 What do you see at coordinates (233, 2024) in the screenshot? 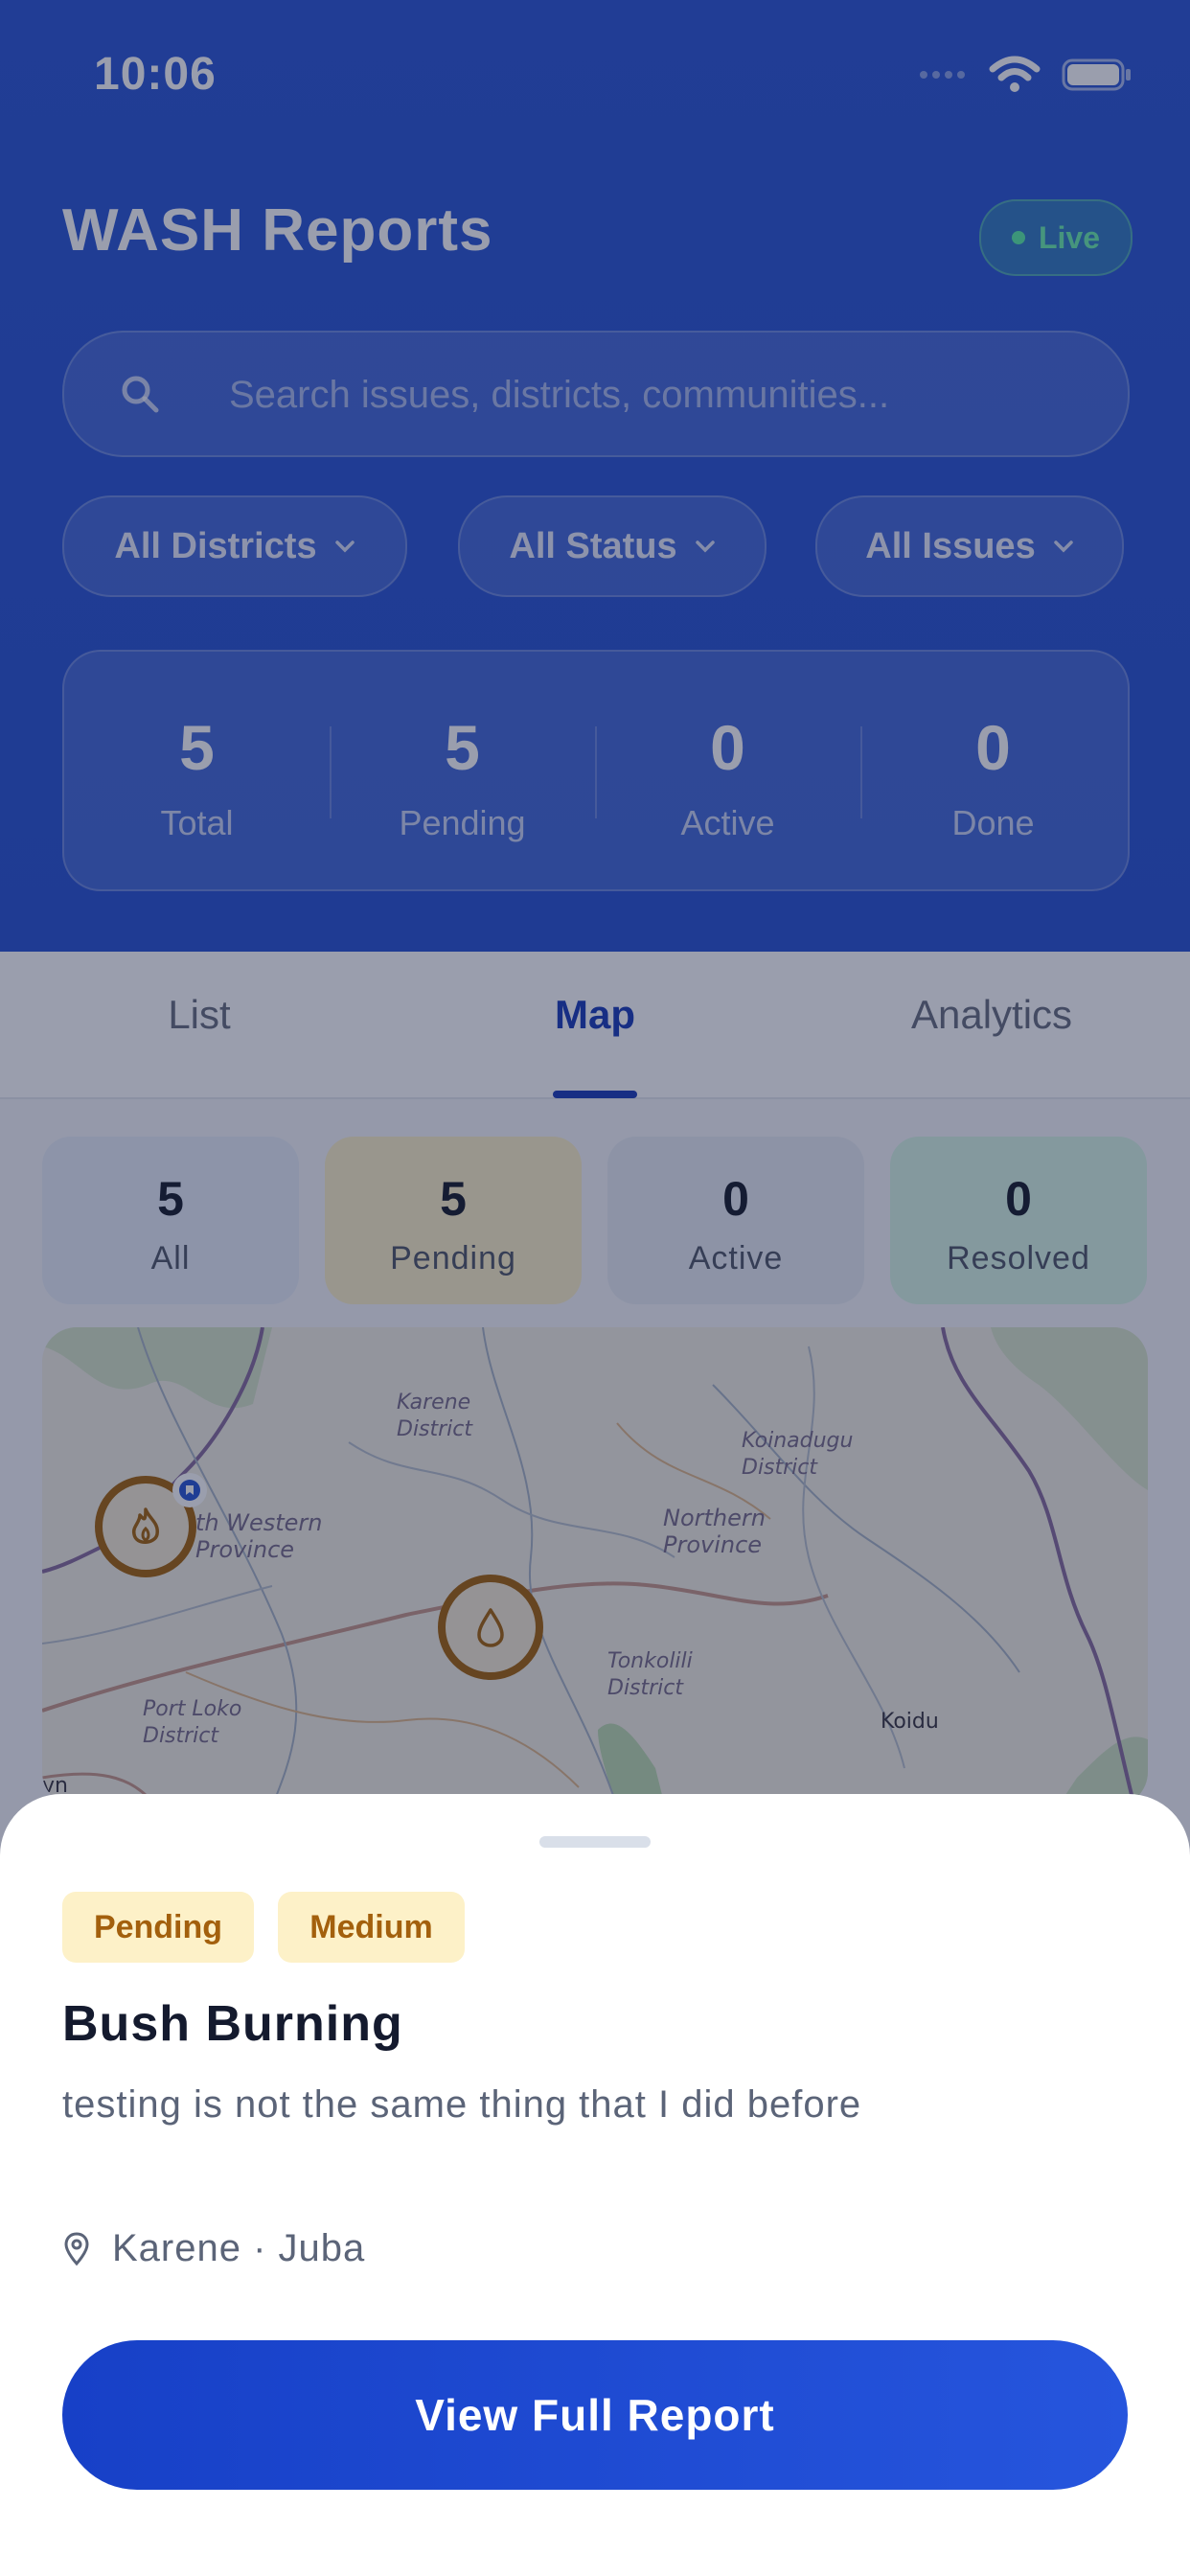
I see `report-title: Bush Burning` at bounding box center [233, 2024].